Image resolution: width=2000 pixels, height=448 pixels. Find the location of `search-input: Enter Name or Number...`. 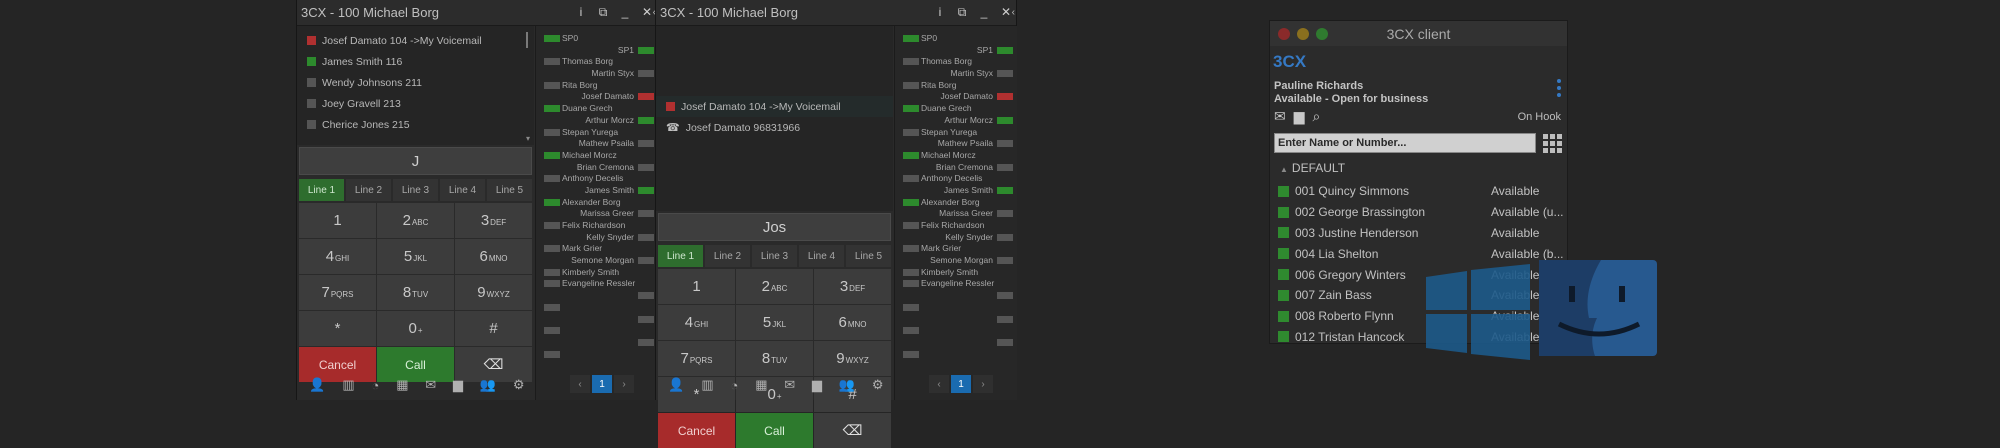

search-input: Enter Name or Number... is located at coordinates (1405, 143).